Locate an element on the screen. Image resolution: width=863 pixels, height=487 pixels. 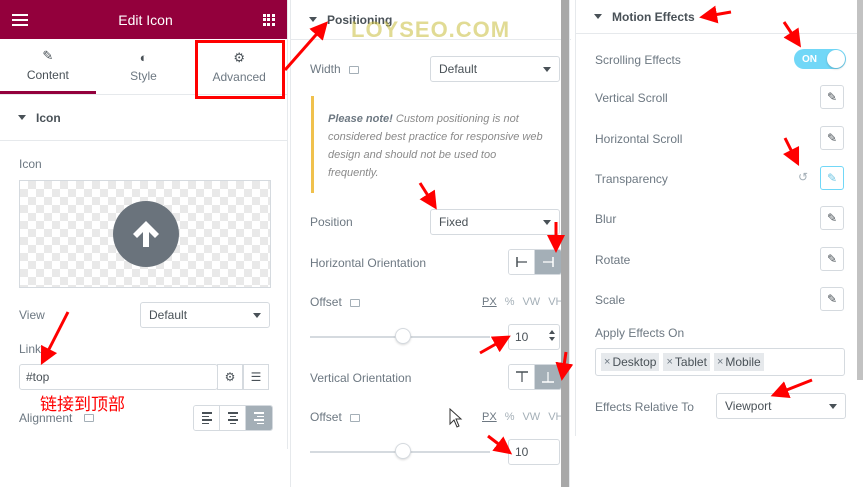
scrolling-effects-label: Scrolling Effects is located at coordinates (638, 60).